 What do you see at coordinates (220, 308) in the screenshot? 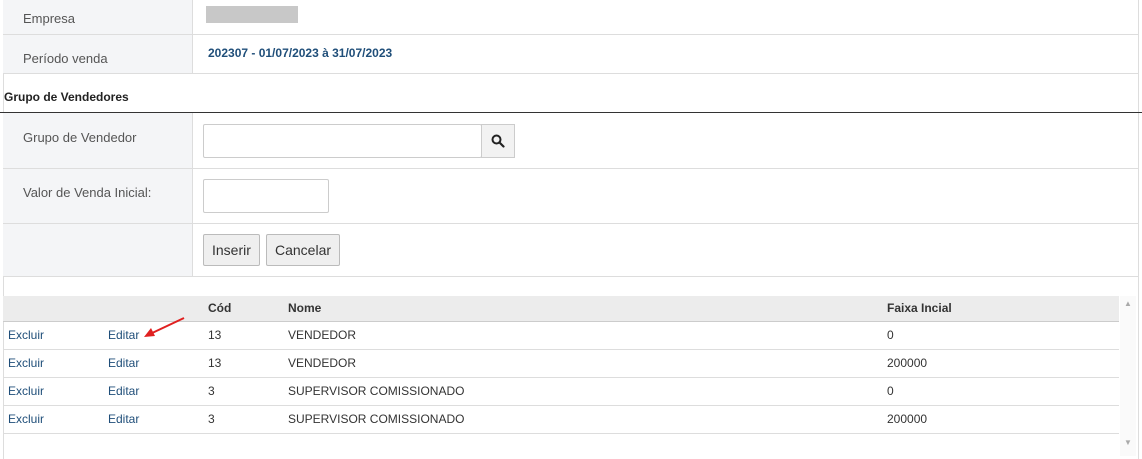
I see `col-header-cod: Cód` at bounding box center [220, 308].